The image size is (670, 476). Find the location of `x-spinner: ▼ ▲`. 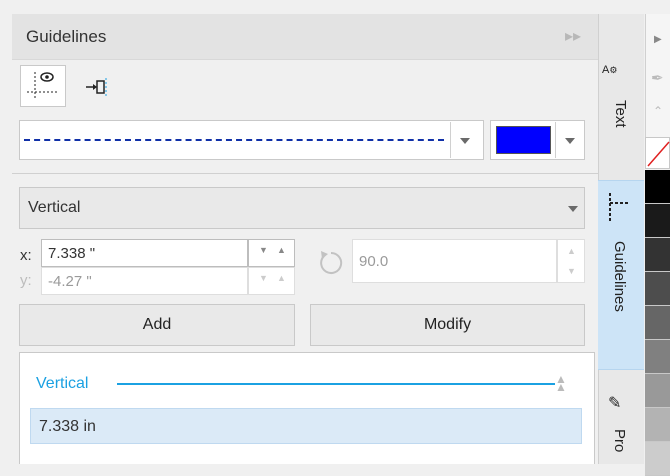

x-spinner: ▼ ▲ is located at coordinates (271, 253).